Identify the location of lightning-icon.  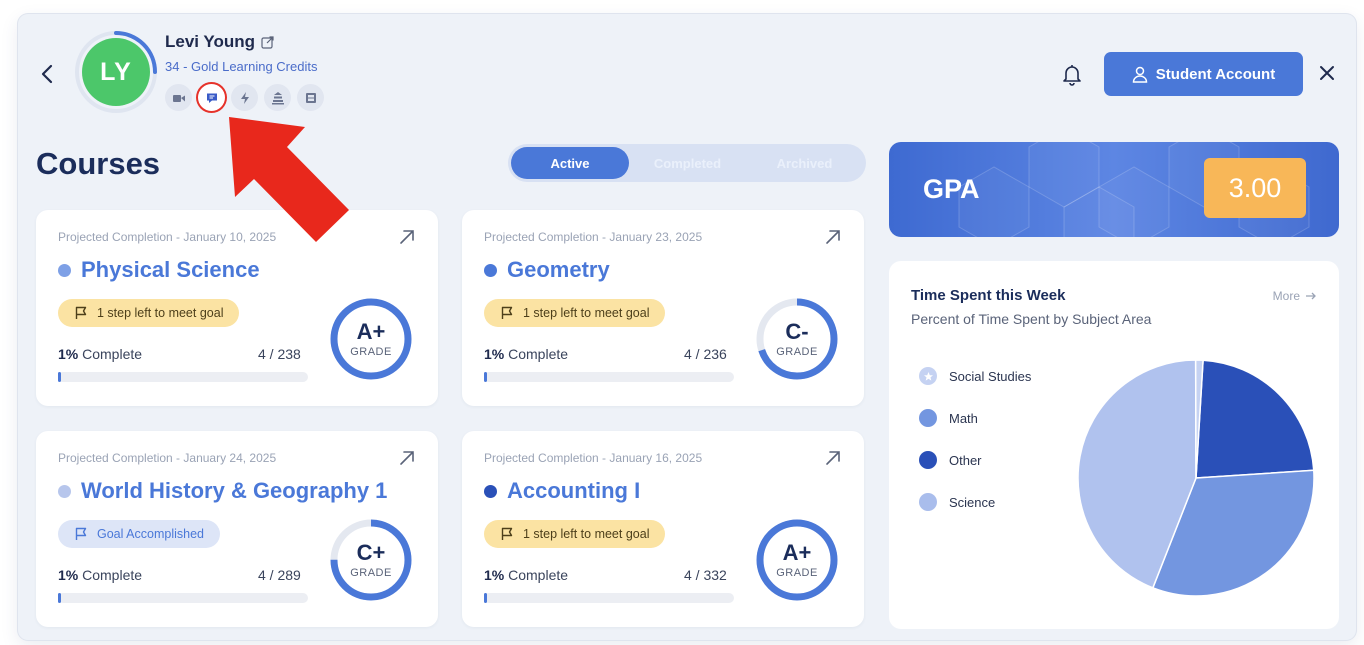
(244, 97).